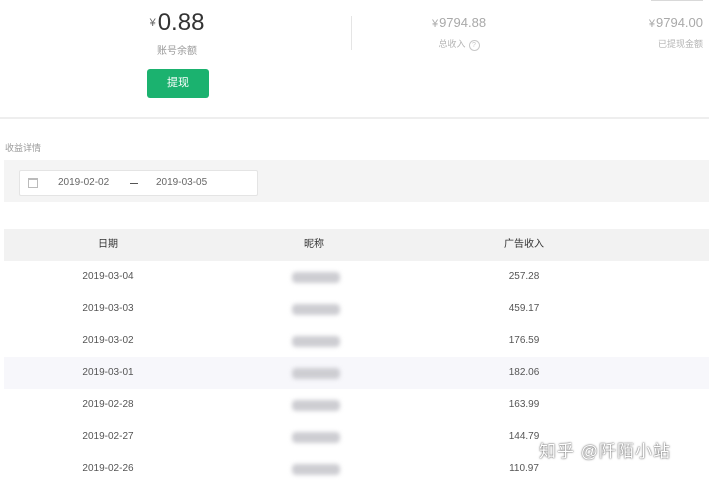  What do you see at coordinates (356, 181) in the screenshot?
I see `filter-bar: 2019-02-02 2019-03-05` at bounding box center [356, 181].